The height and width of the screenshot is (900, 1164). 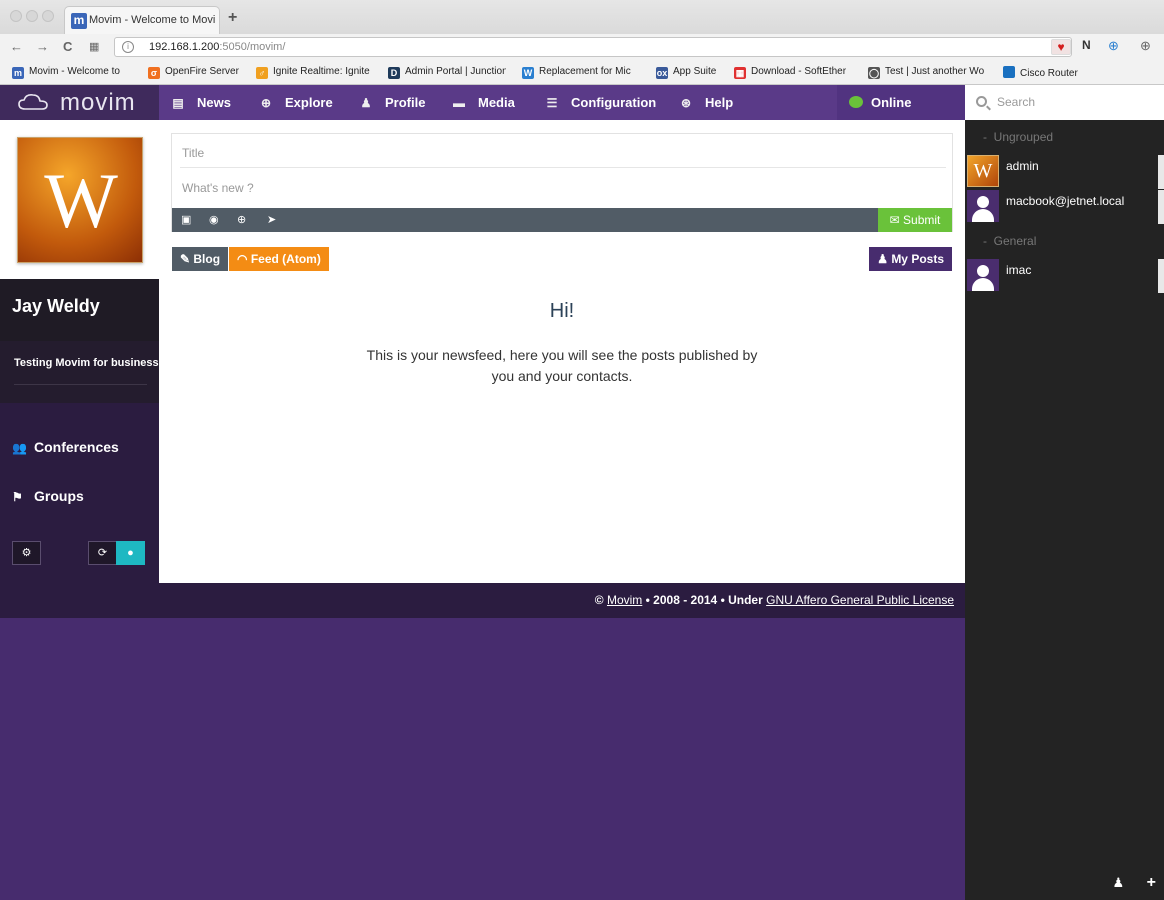 I want to click on avatar: W, so click(x=80, y=200).